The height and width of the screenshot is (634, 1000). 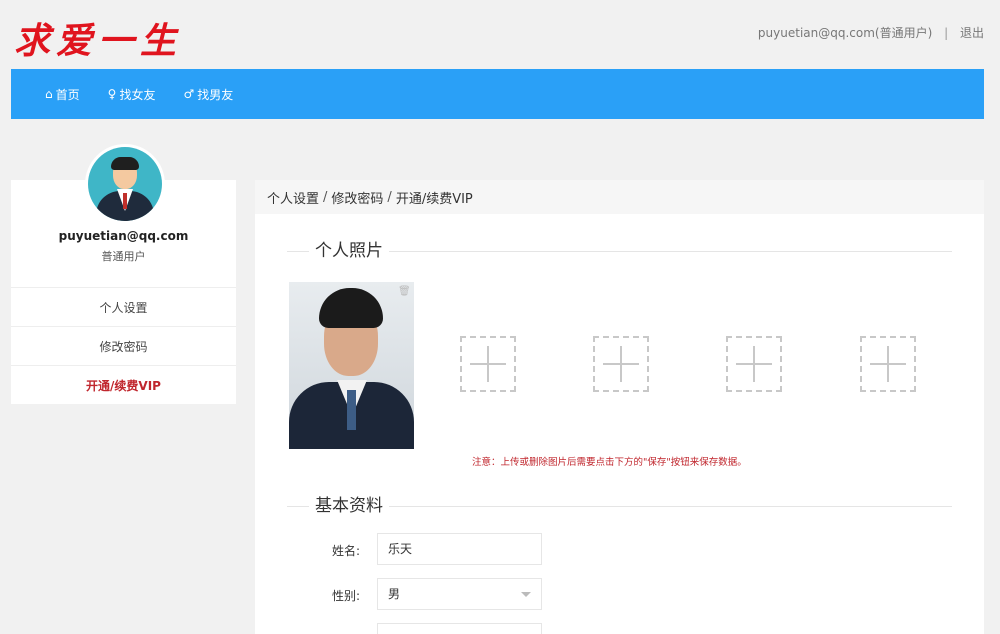 What do you see at coordinates (357, 197) in the screenshot?
I see `crumb-change-password: 修改密码` at bounding box center [357, 197].